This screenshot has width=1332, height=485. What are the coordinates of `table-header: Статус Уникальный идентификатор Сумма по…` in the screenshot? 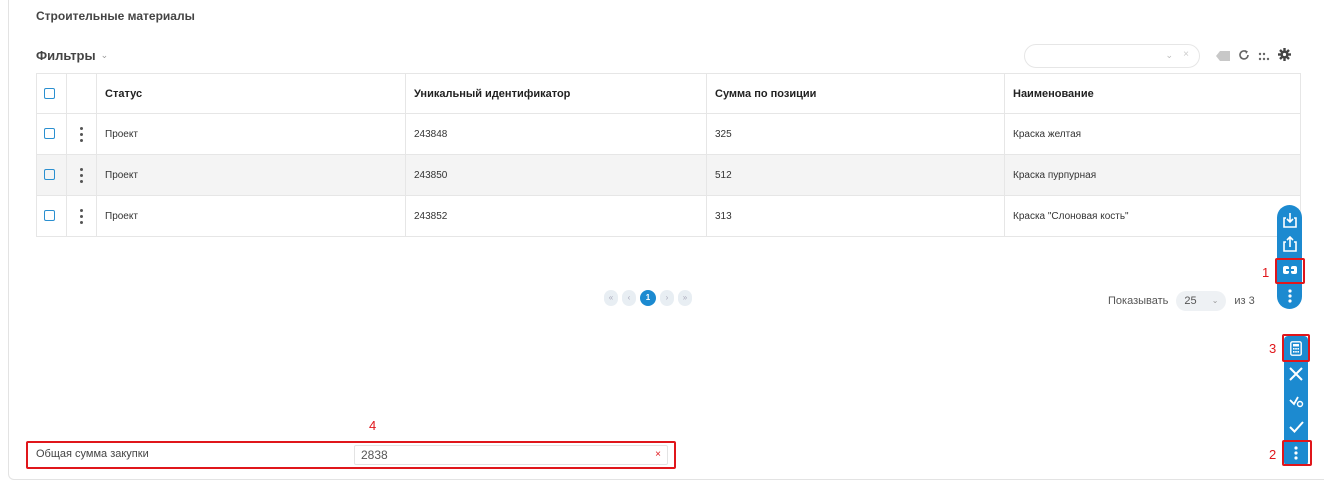 It's located at (668, 93).